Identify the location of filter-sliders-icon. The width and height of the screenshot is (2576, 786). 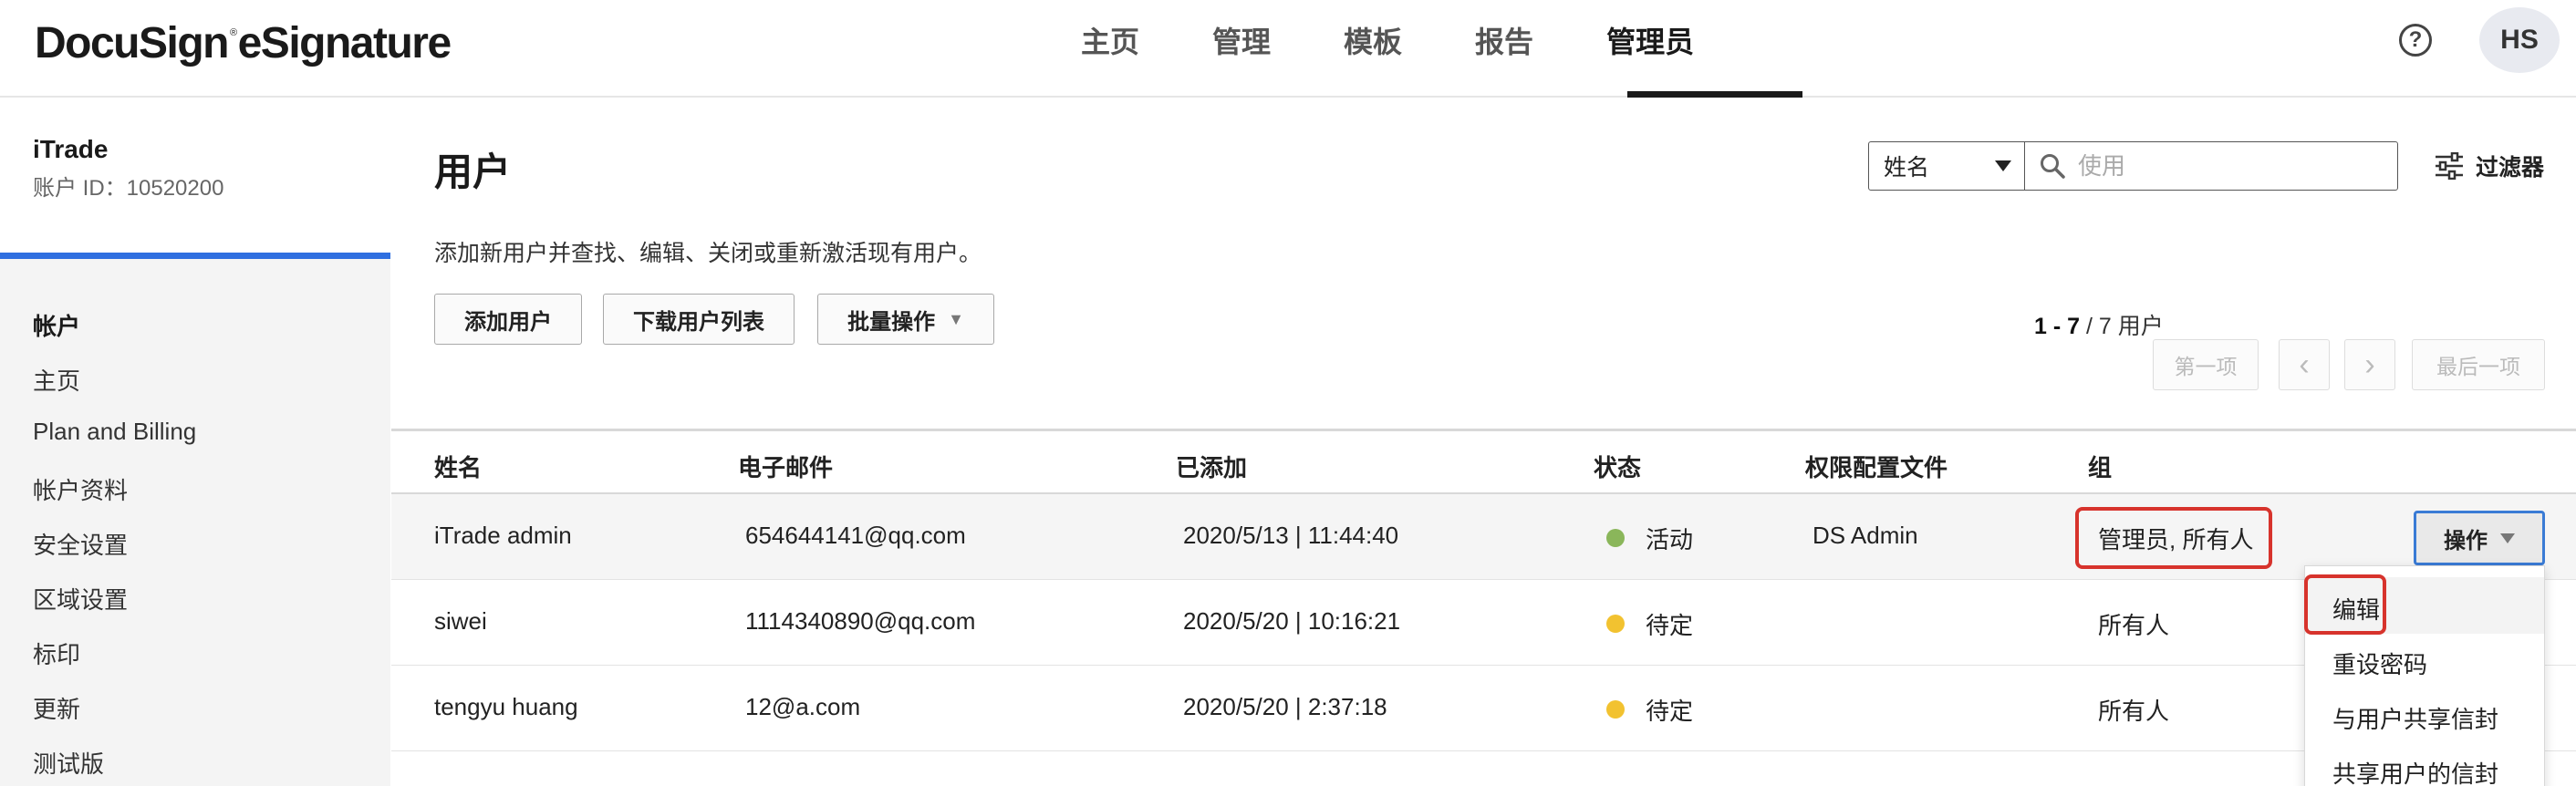
(2449, 166).